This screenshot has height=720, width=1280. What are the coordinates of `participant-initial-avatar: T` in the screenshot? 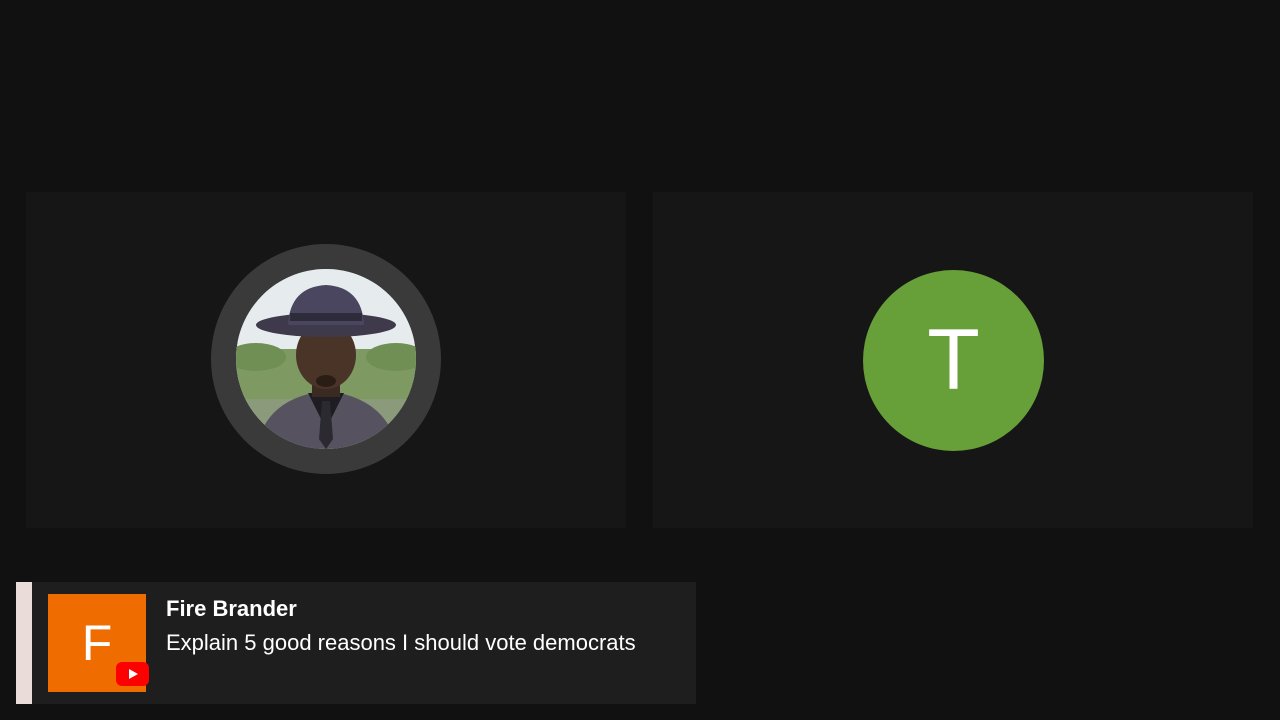 It's located at (953, 360).